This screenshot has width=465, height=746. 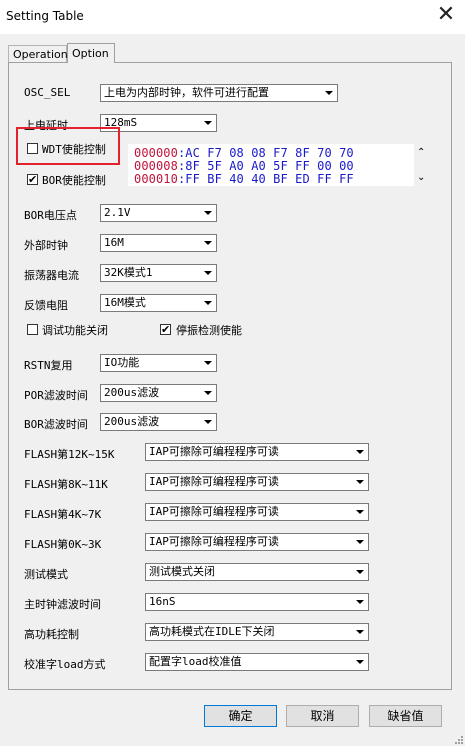 I want to click on stop-detect-checkbox: ✔, so click(x=165, y=329).